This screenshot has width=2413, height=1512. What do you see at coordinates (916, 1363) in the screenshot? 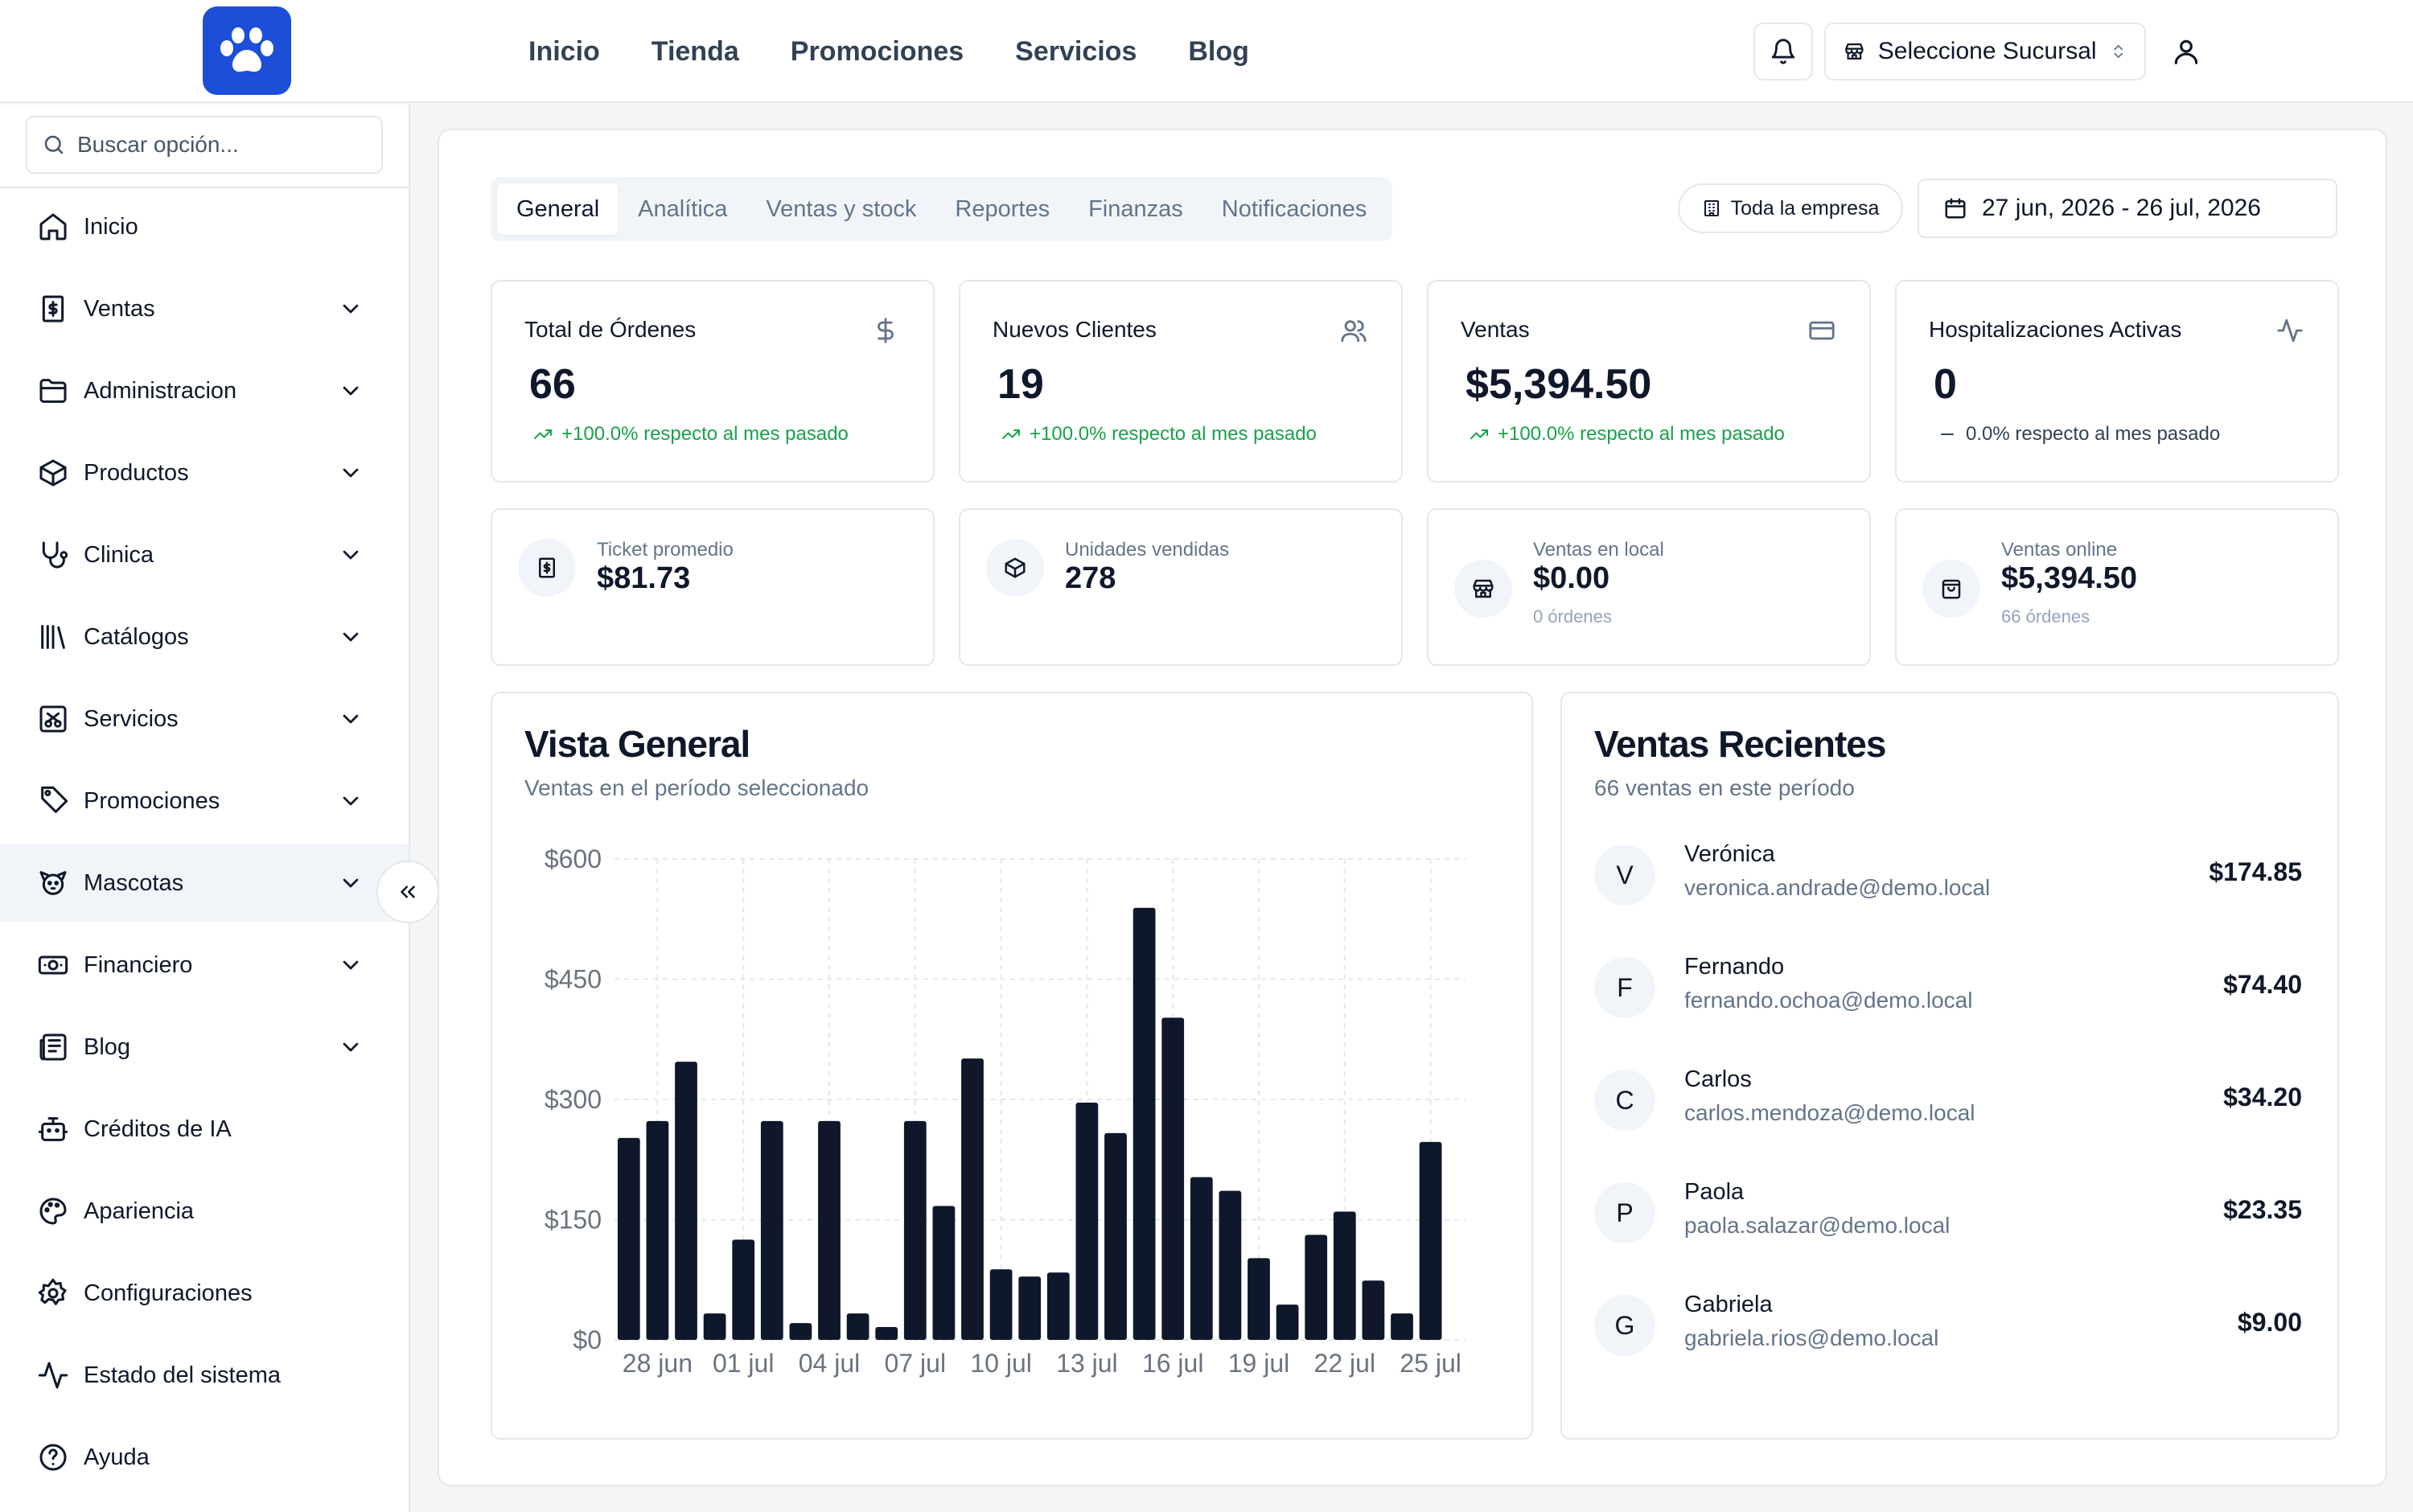
I see `x-tick-label: 07 jul` at bounding box center [916, 1363].